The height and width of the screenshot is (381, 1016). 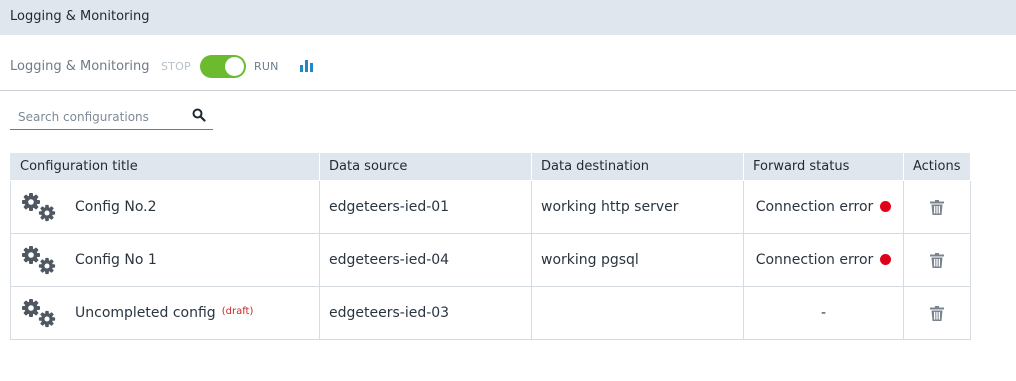 I want to click on stop-label: STOP, so click(x=176, y=66).